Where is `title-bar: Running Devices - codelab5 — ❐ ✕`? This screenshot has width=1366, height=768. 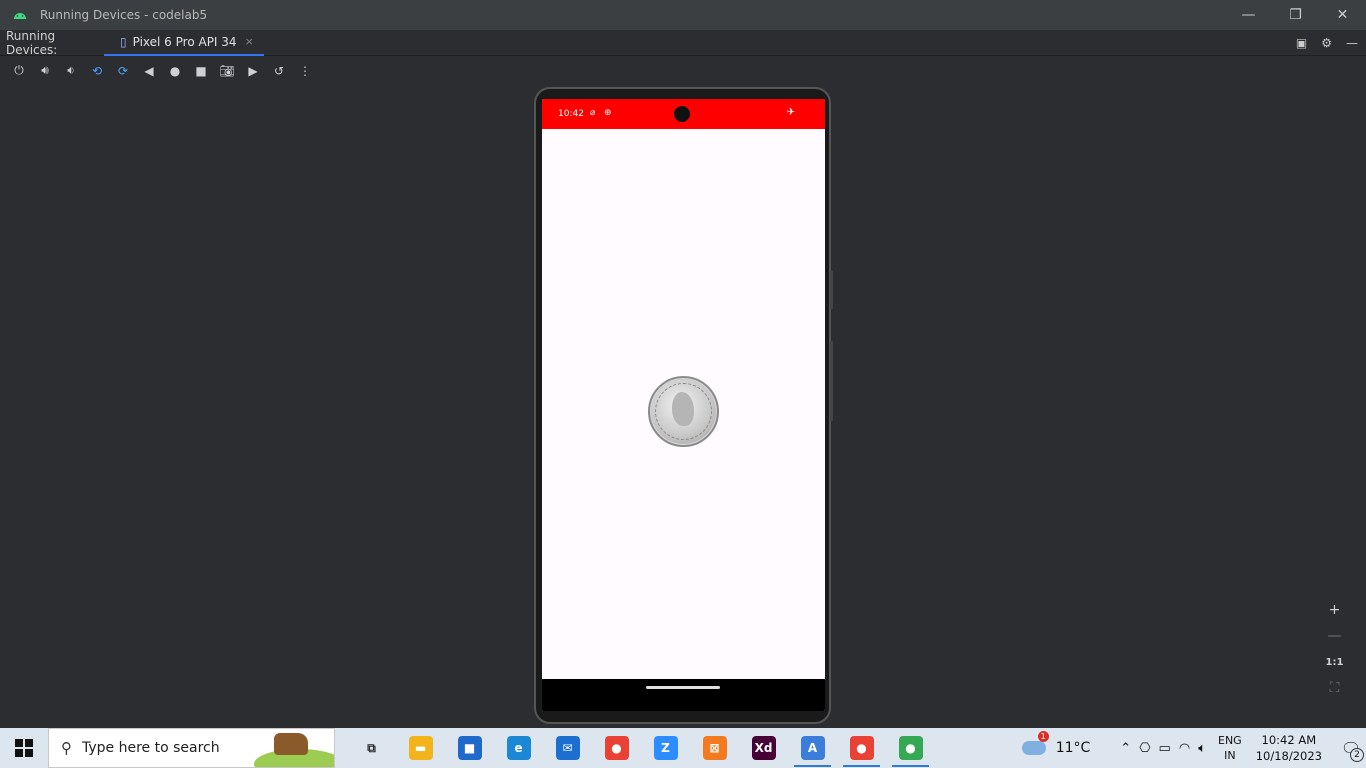 title-bar: Running Devices - codelab5 — ❐ ✕ is located at coordinates (683, 15).